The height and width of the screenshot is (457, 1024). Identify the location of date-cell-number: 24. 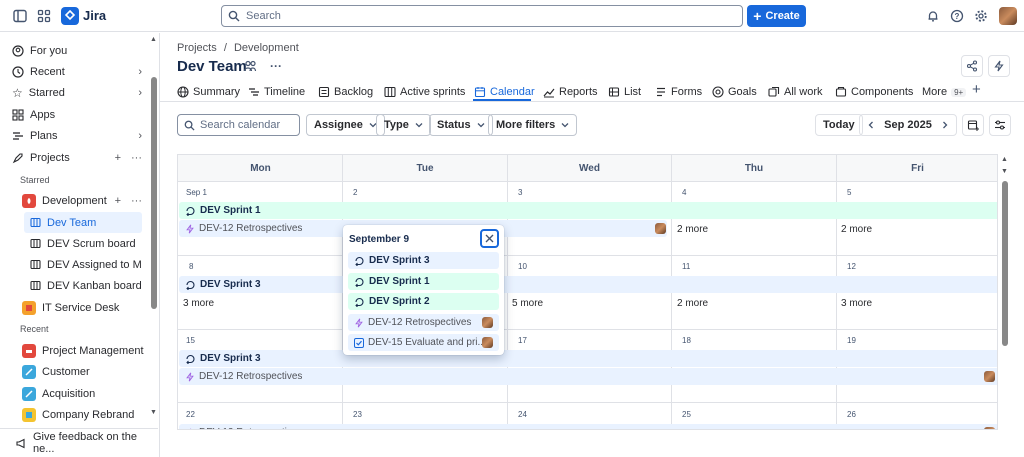
(522, 414).